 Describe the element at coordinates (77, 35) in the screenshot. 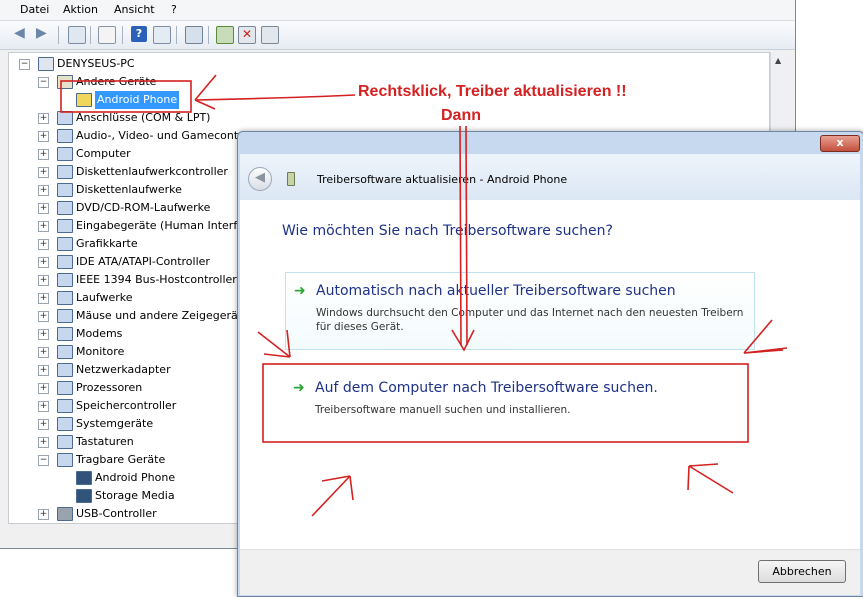

I see `tree-view-icon` at that location.